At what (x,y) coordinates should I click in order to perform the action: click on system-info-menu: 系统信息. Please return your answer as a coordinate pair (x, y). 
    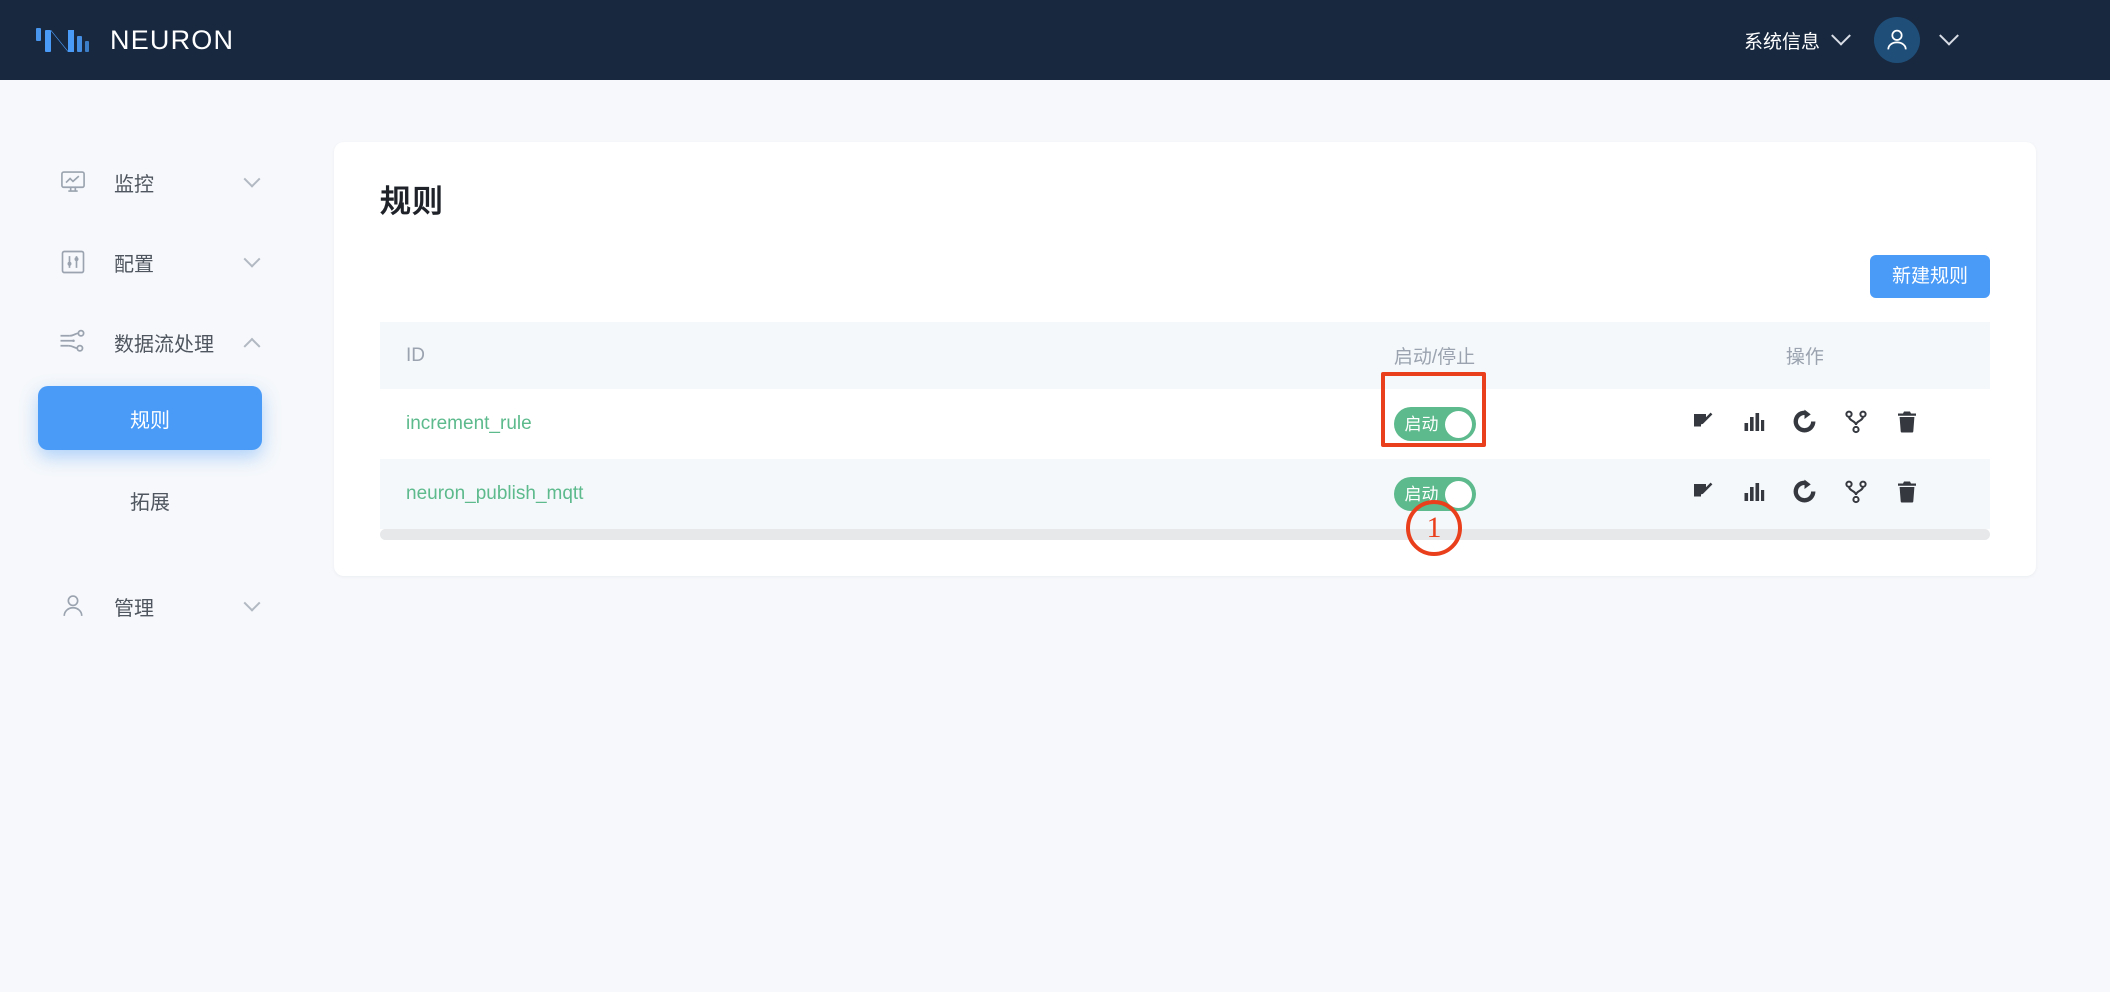
    Looking at the image, I should click on (1797, 39).